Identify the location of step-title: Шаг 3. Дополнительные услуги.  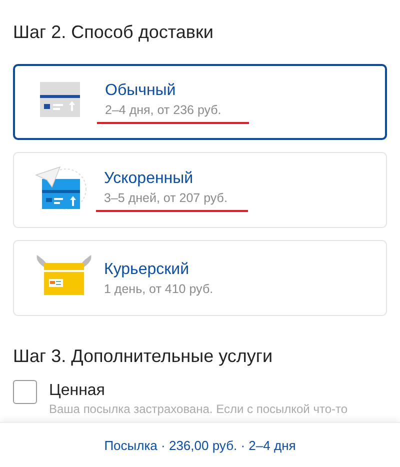
(143, 356).